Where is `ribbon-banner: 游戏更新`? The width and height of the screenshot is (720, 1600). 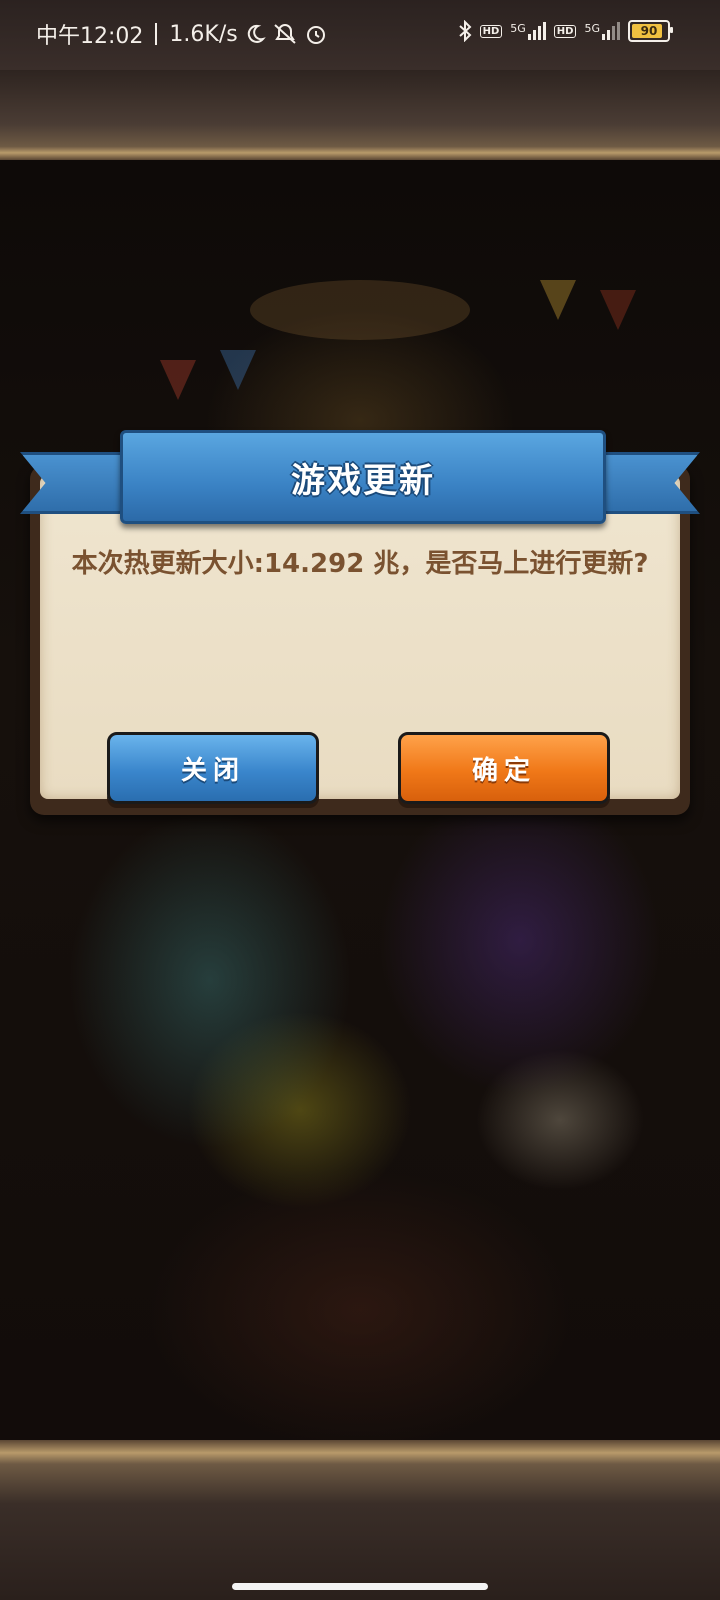 ribbon-banner: 游戏更新 is located at coordinates (363, 477).